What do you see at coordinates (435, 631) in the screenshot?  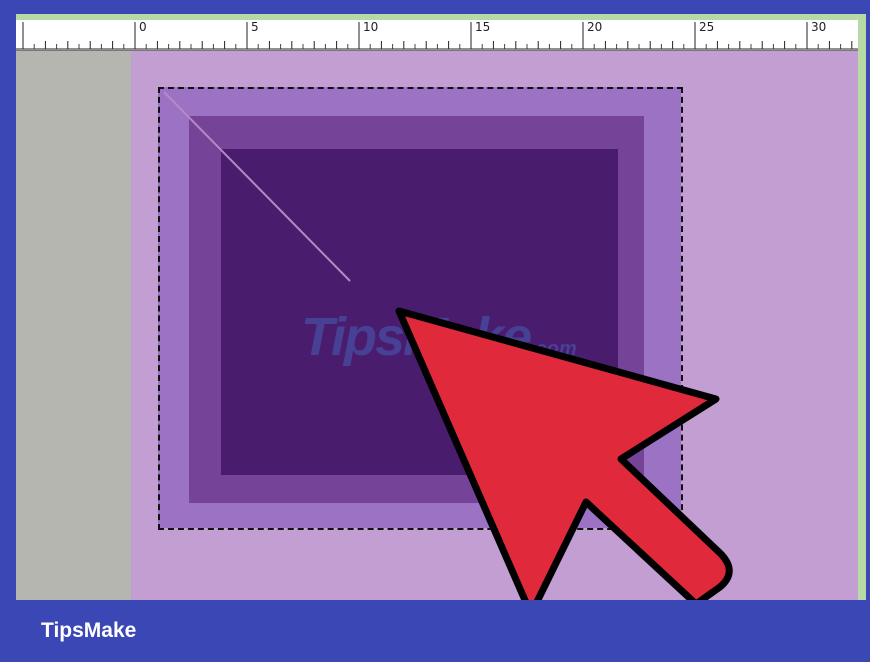 I see `footer-bar: TipsMake` at bounding box center [435, 631].